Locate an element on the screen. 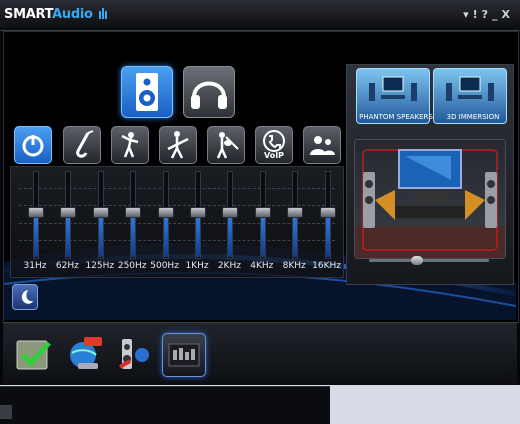  speaker-room-view is located at coordinates (430, 199).